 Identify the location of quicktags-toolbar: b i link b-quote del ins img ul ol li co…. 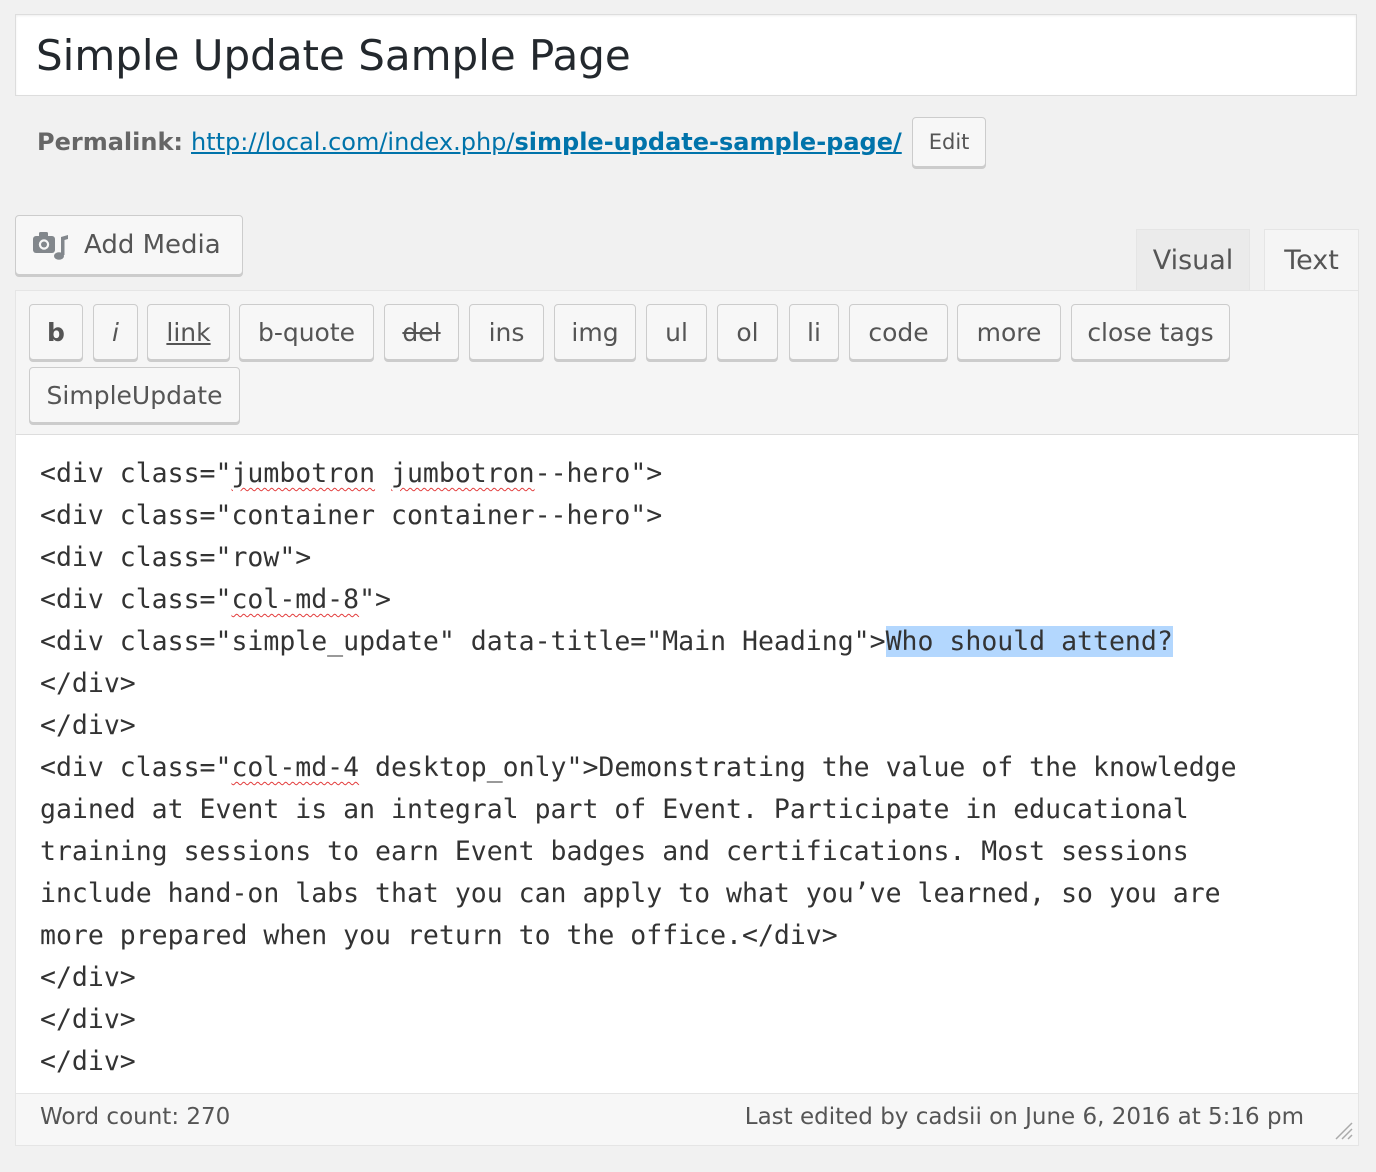
(687, 363).